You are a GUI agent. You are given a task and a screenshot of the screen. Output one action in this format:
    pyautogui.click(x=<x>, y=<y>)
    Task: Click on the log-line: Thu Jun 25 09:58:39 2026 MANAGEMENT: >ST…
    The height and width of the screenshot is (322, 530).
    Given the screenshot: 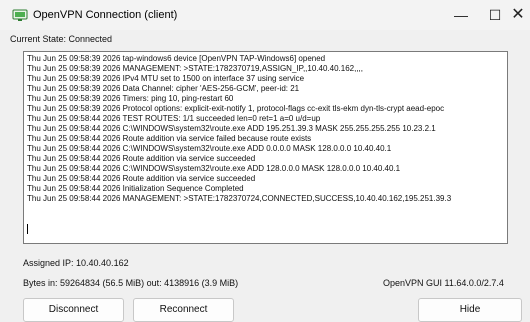 What is the action you would take?
    pyautogui.click(x=195, y=68)
    